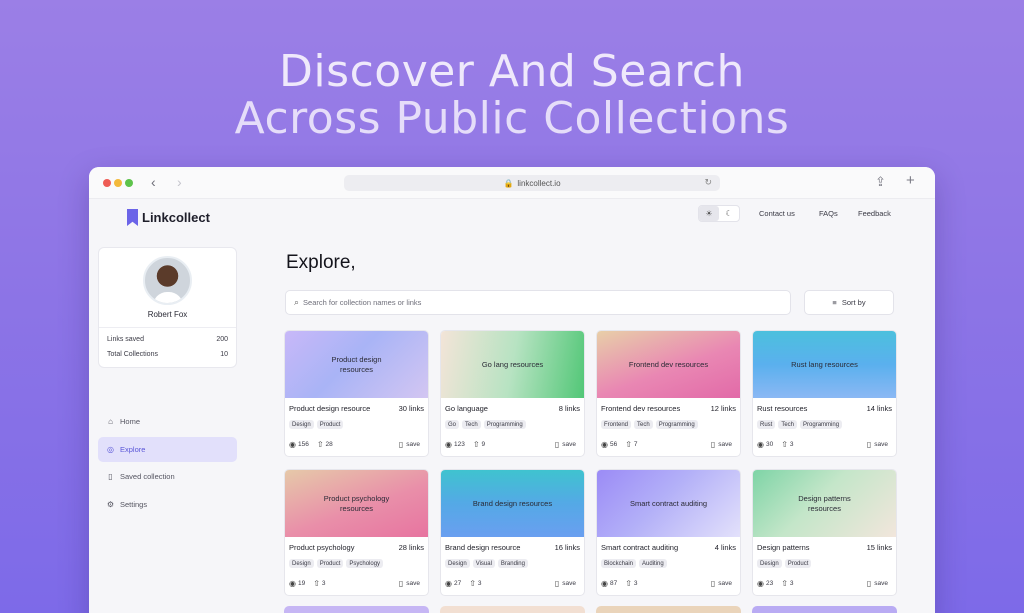 The image size is (1024, 613). I want to click on back-arrow-icon: ‹, so click(153, 182).